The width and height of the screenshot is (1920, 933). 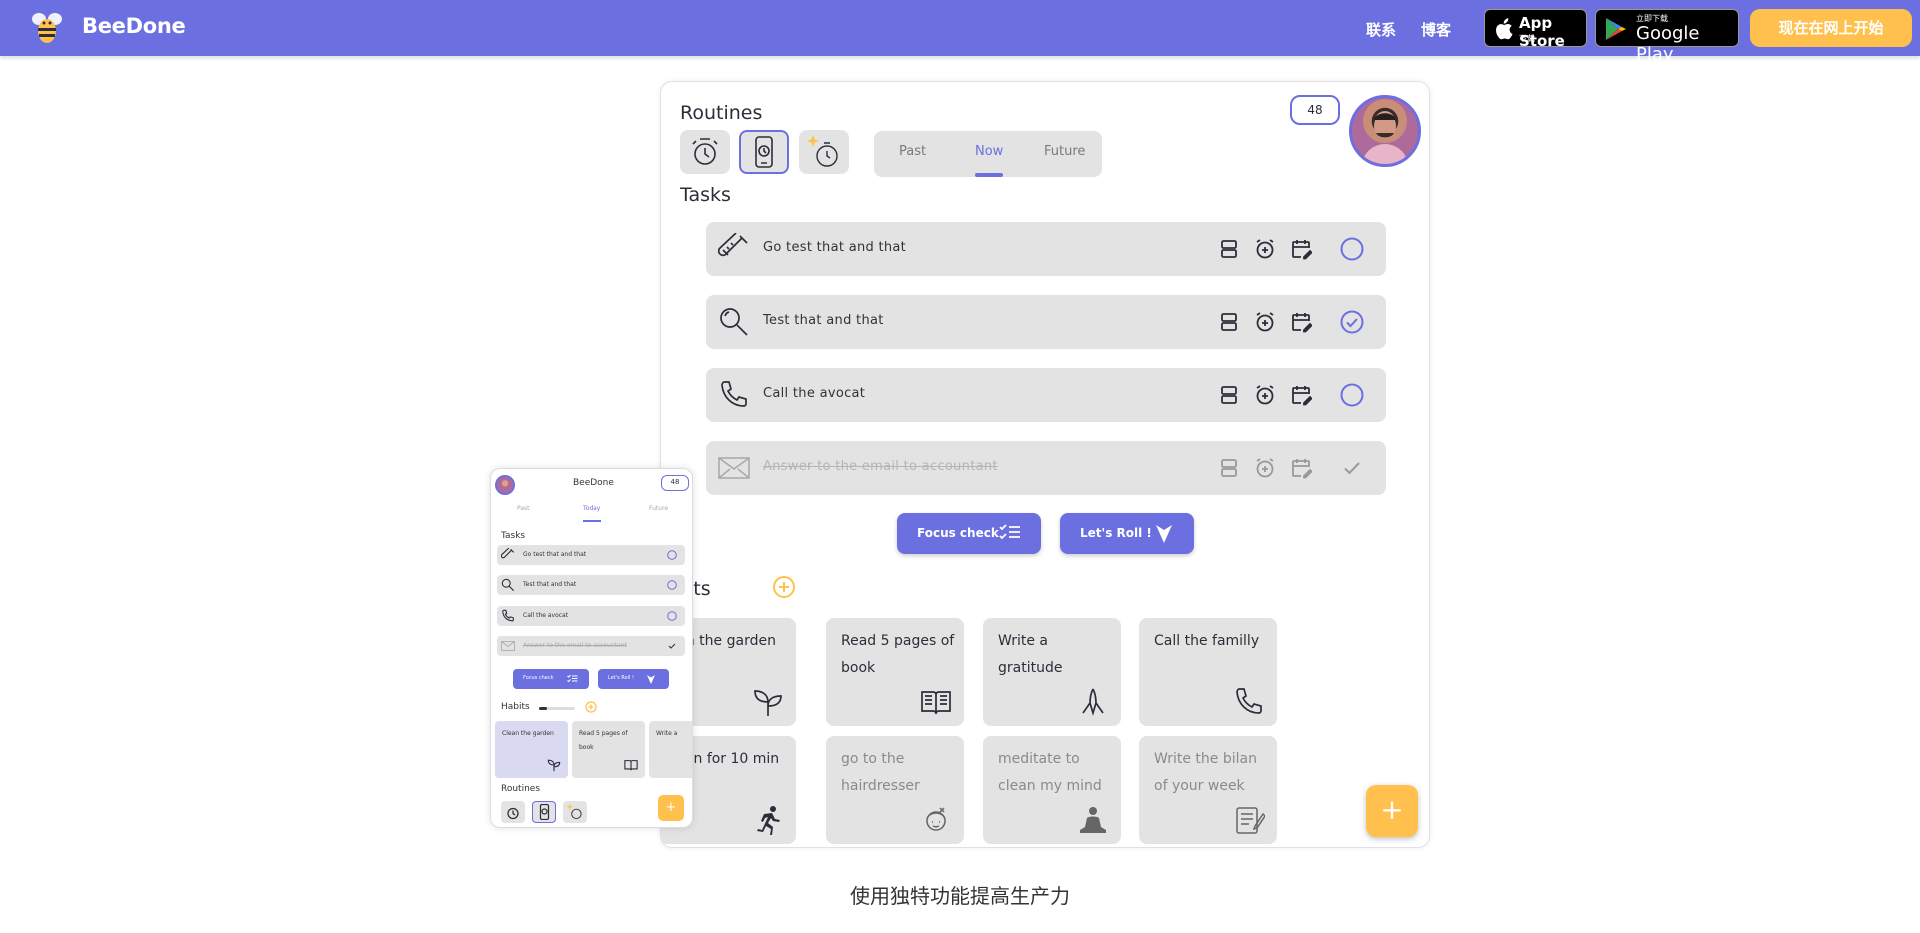 What do you see at coordinates (47, 28) in the screenshot?
I see `bee-logo-icon` at bounding box center [47, 28].